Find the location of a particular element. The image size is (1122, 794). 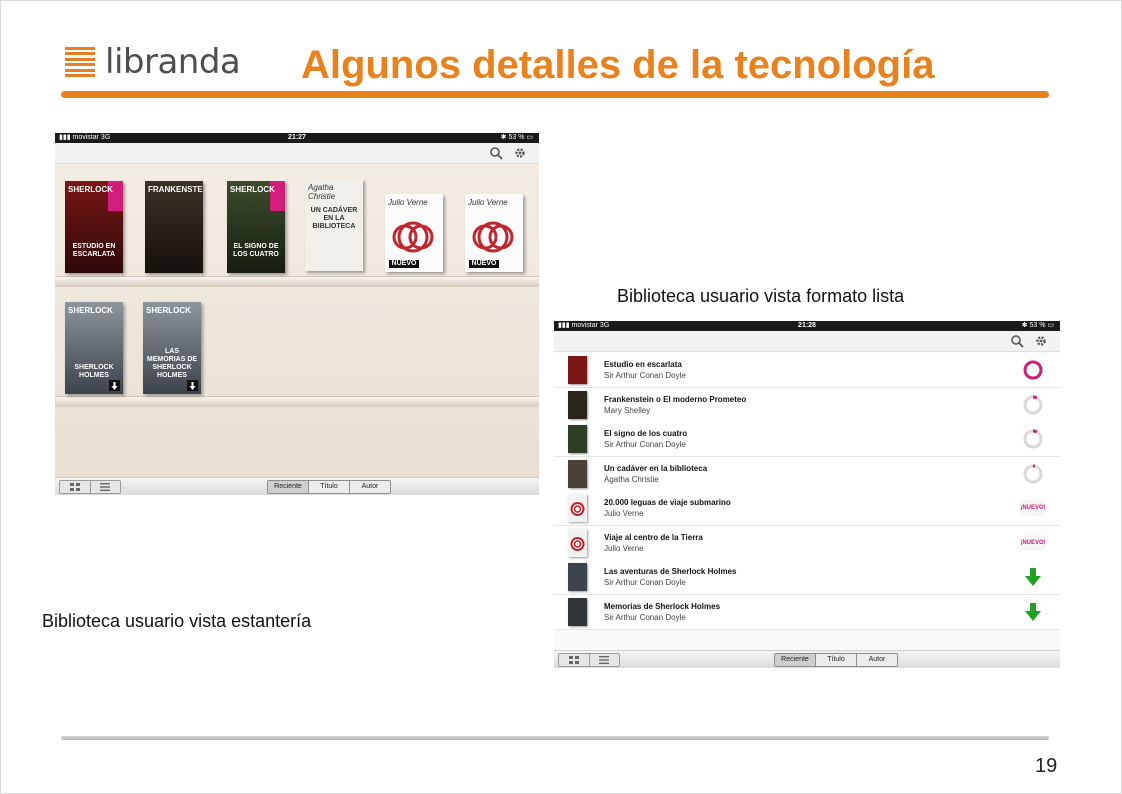

book-cover-veinte-mil-leguas: Julio Verne NUEVO is located at coordinates (414, 233).